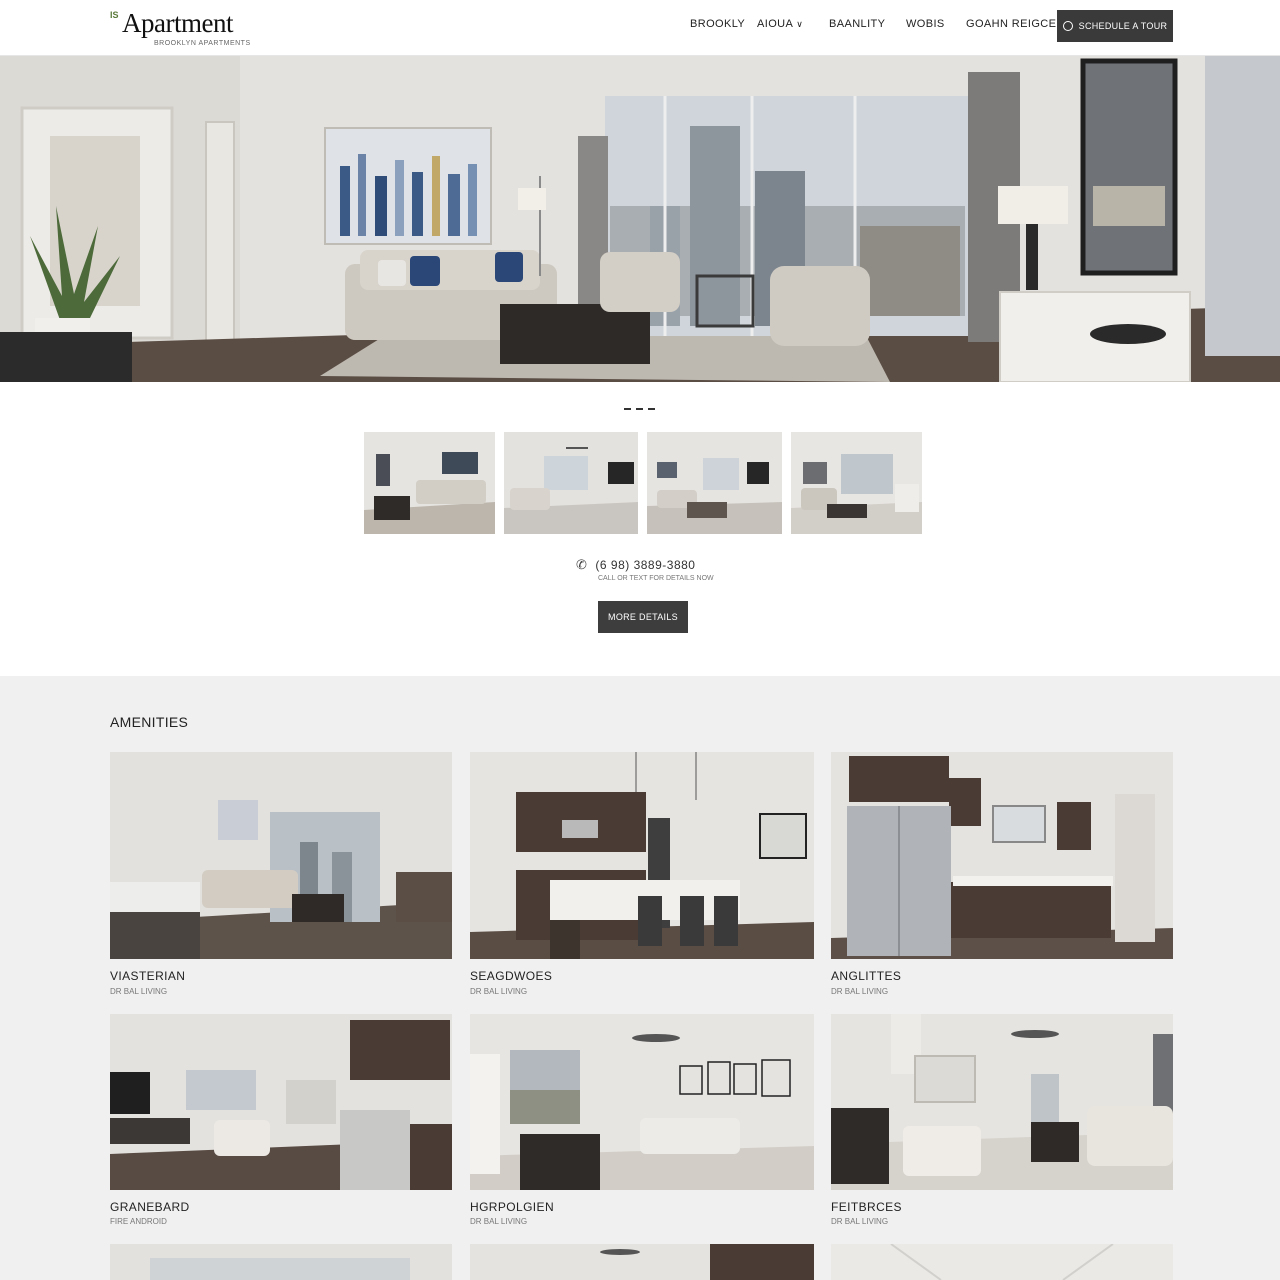  What do you see at coordinates (177, 23) in the screenshot?
I see `logo-text: Apartment` at bounding box center [177, 23].